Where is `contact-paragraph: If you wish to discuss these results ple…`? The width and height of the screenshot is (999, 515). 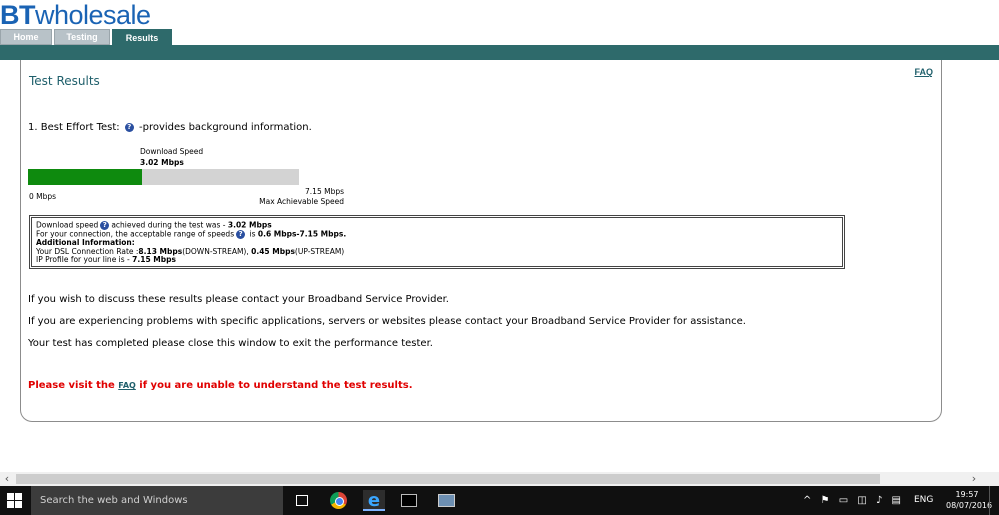 contact-paragraph: If you wish to discuss these results ple… is located at coordinates (238, 299).